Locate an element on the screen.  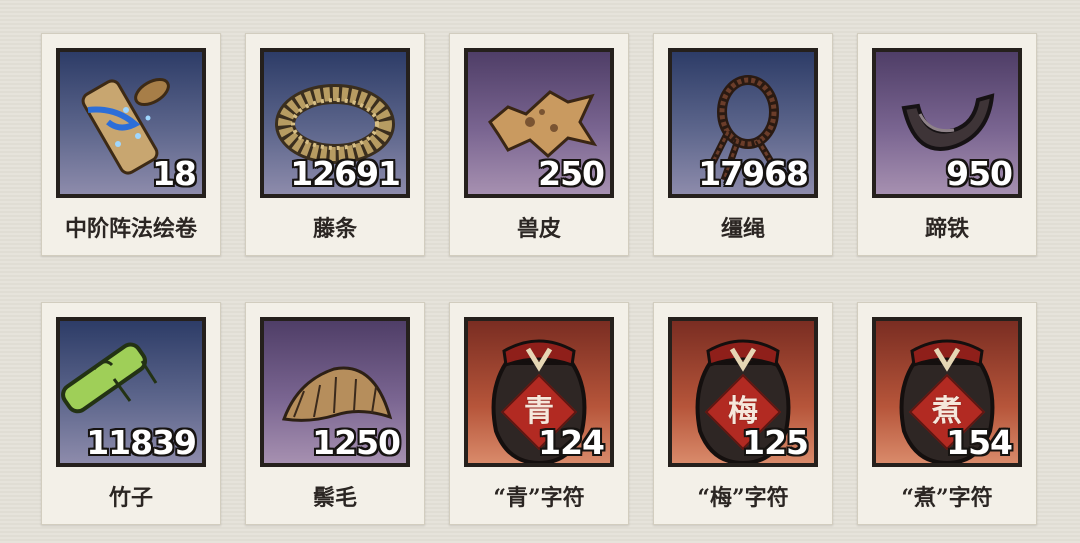
item-icon-frame: 1250 is located at coordinates (335, 392).